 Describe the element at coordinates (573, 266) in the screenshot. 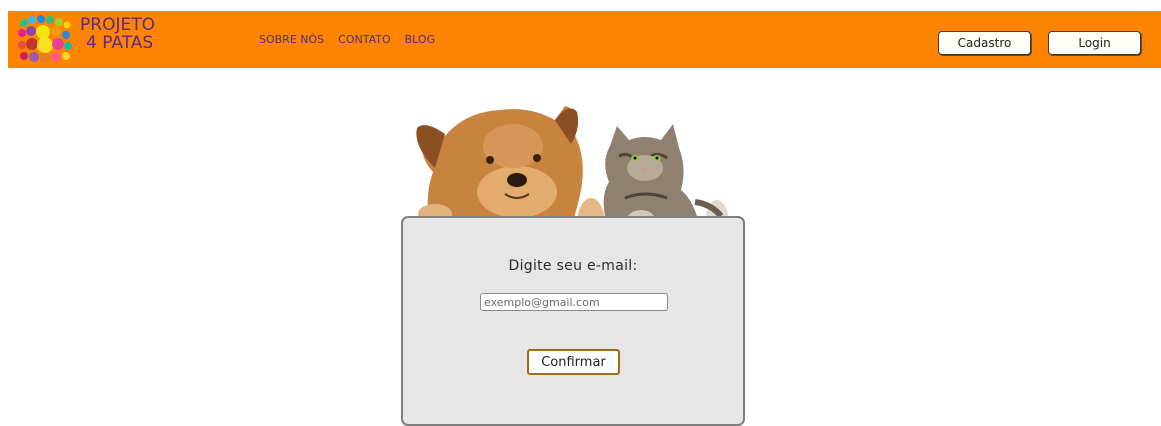

I see `email-prompt-label: Digite seu e-mail:` at that location.